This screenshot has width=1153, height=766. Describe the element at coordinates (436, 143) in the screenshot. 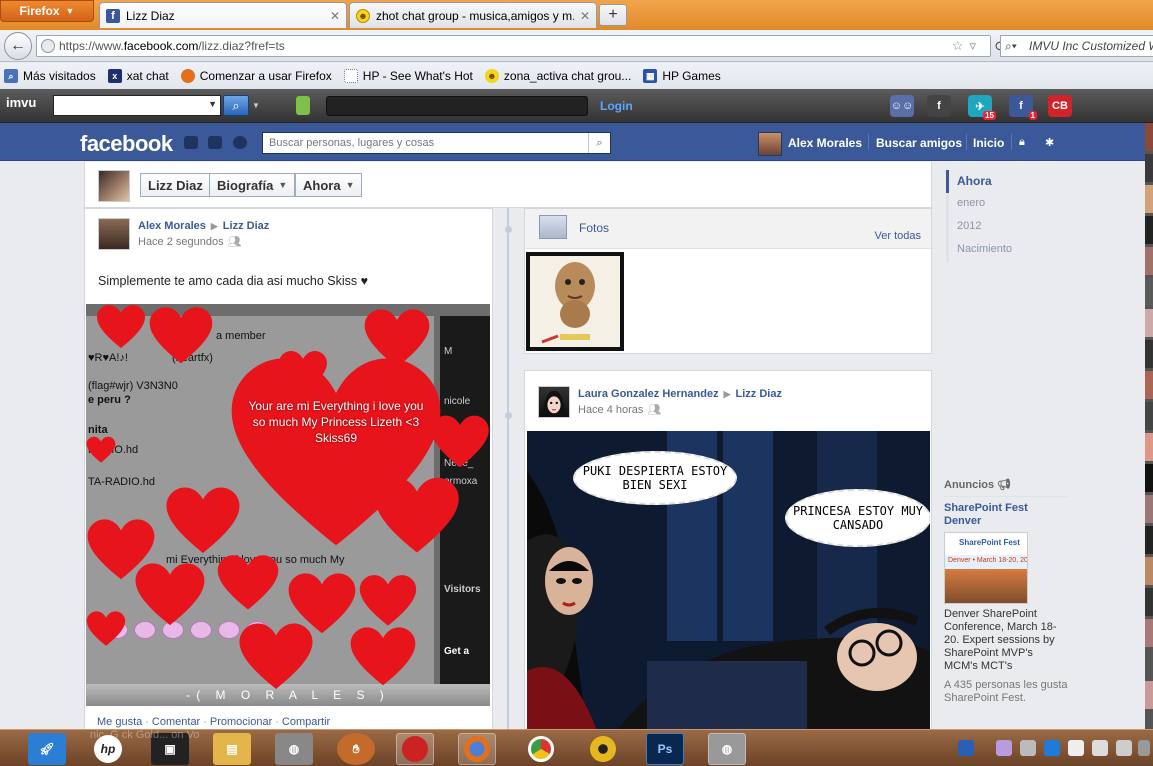

I see `facebook-search-input: Buscar personas, lugares y cosas ⌕` at that location.